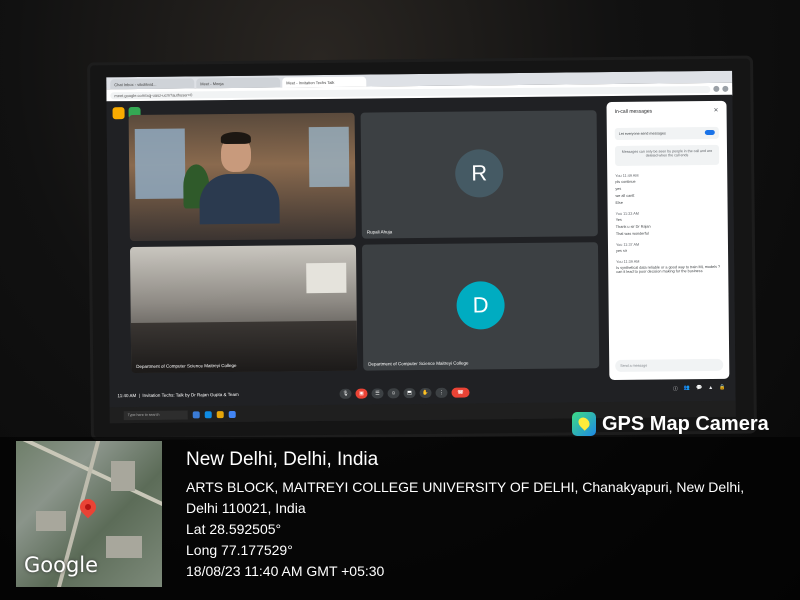 Image resolution: width=800 pixels, height=600 pixels. Describe the element at coordinates (618, 188) in the screenshot. I see `message-text: yes` at that location.